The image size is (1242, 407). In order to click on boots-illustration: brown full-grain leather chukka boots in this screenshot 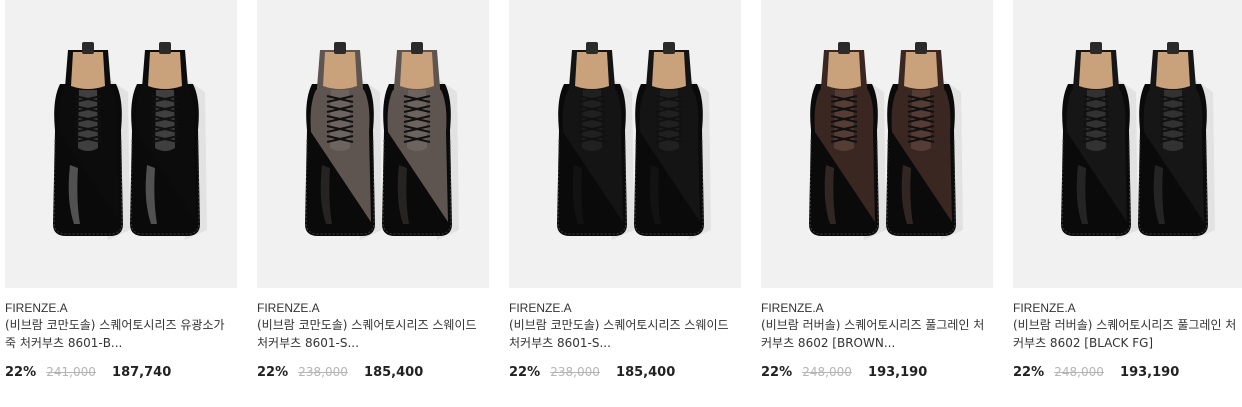, I will do `click(886, 141)`.